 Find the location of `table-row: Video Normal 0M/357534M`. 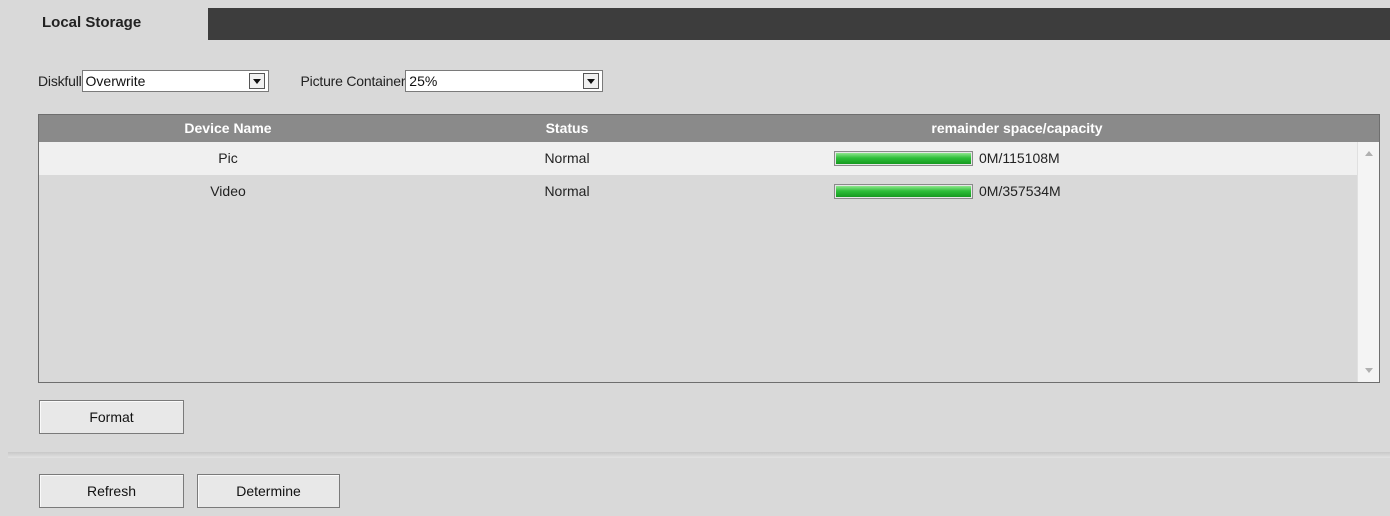

table-row: Video Normal 0M/357534M is located at coordinates (698, 191).